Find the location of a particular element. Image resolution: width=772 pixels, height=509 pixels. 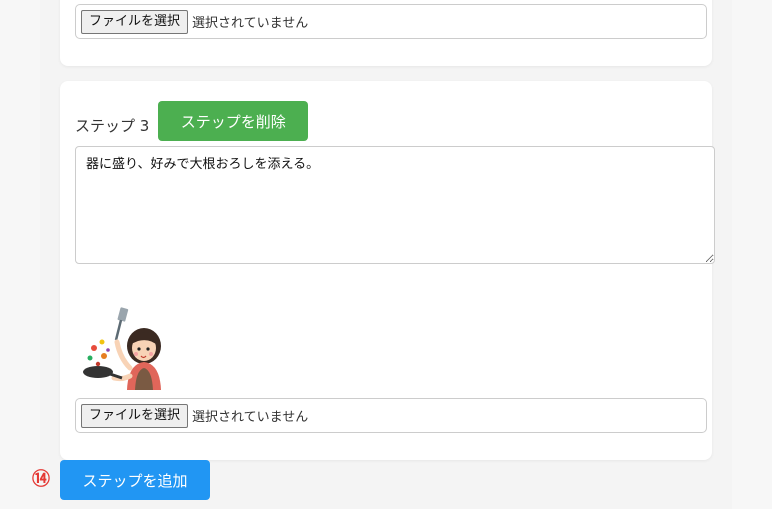

annotation-marker: ⑭ is located at coordinates (41, 479).